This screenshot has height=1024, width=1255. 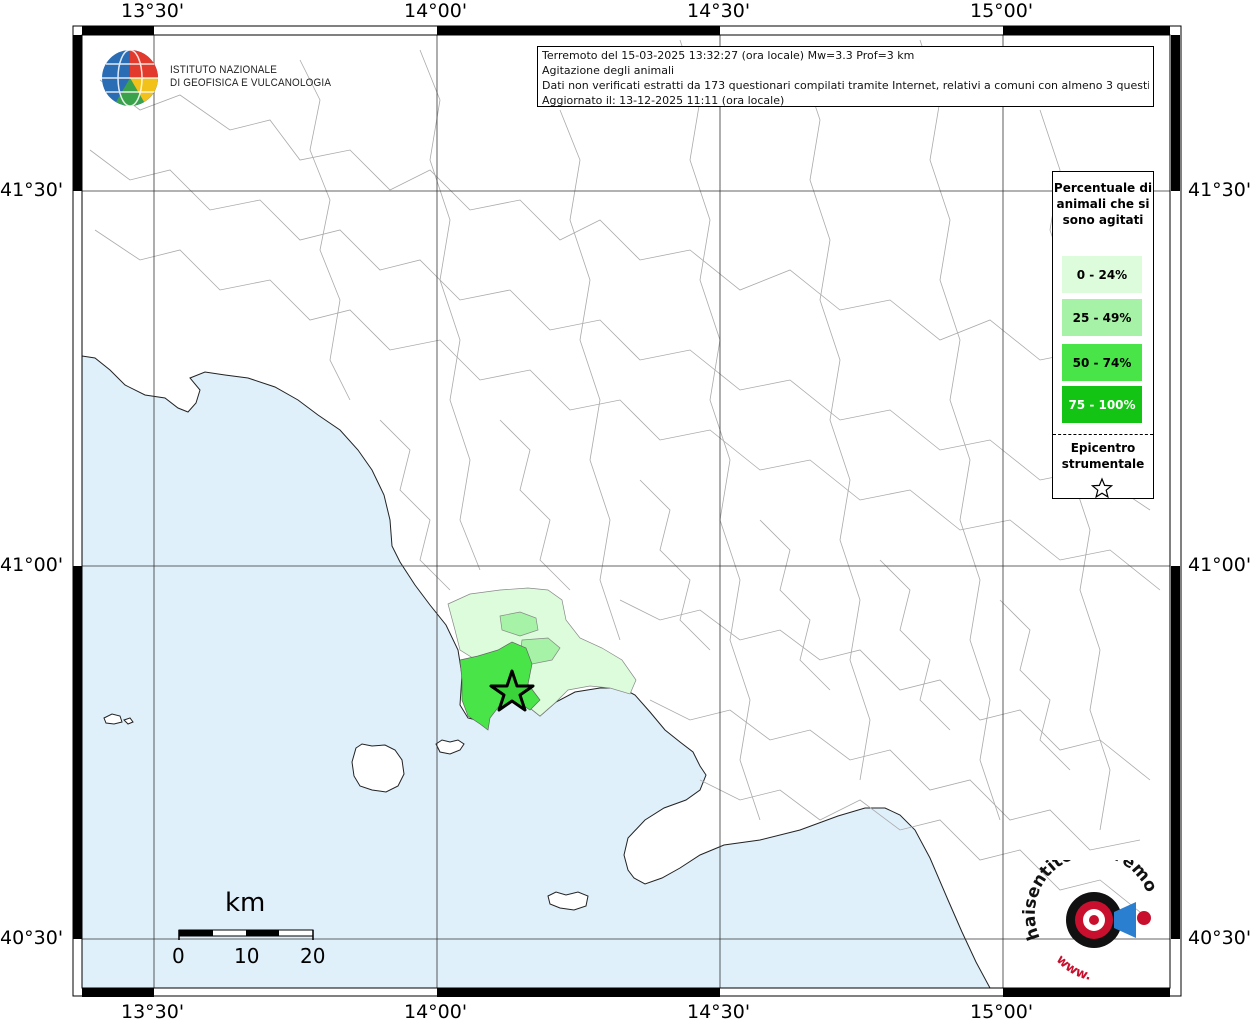 I want to click on info-topic-line: Agitazione degli animali, so click(x=608, y=70).